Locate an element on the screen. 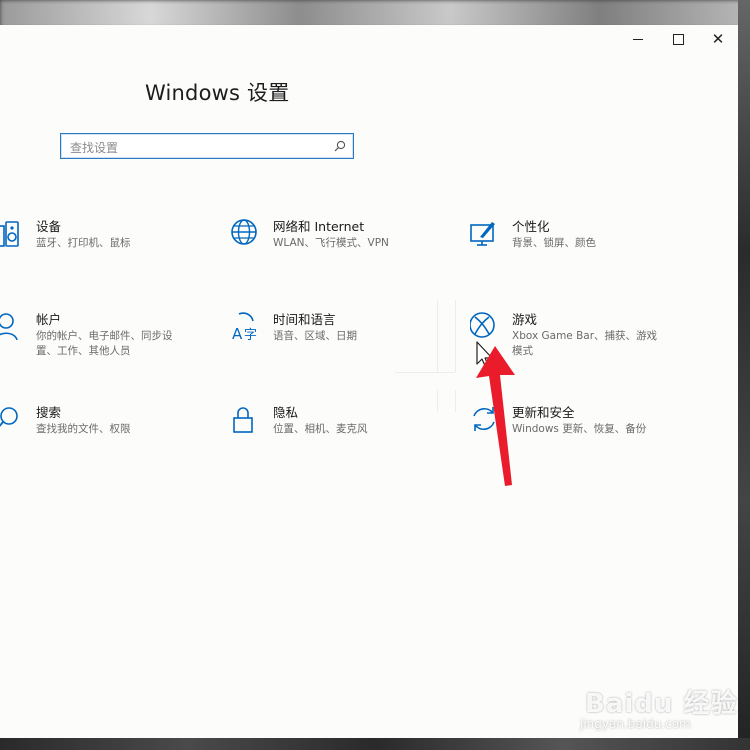  close-button: ✕ is located at coordinates (718, 39).